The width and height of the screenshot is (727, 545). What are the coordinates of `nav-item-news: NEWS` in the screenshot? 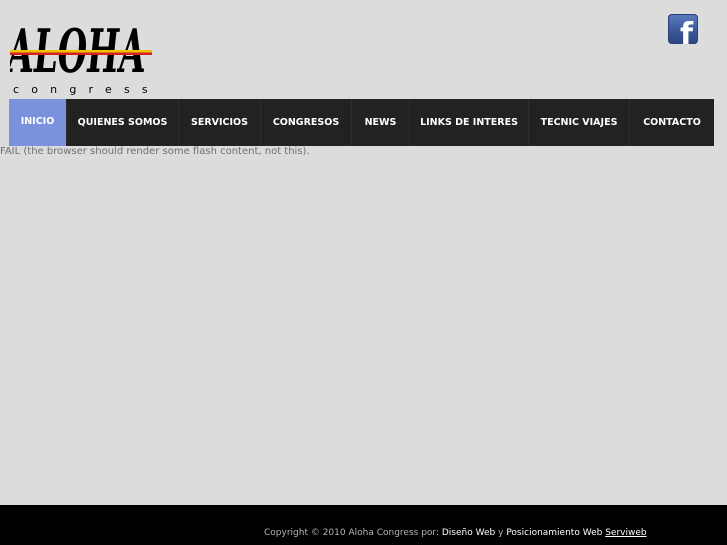 It's located at (381, 122).